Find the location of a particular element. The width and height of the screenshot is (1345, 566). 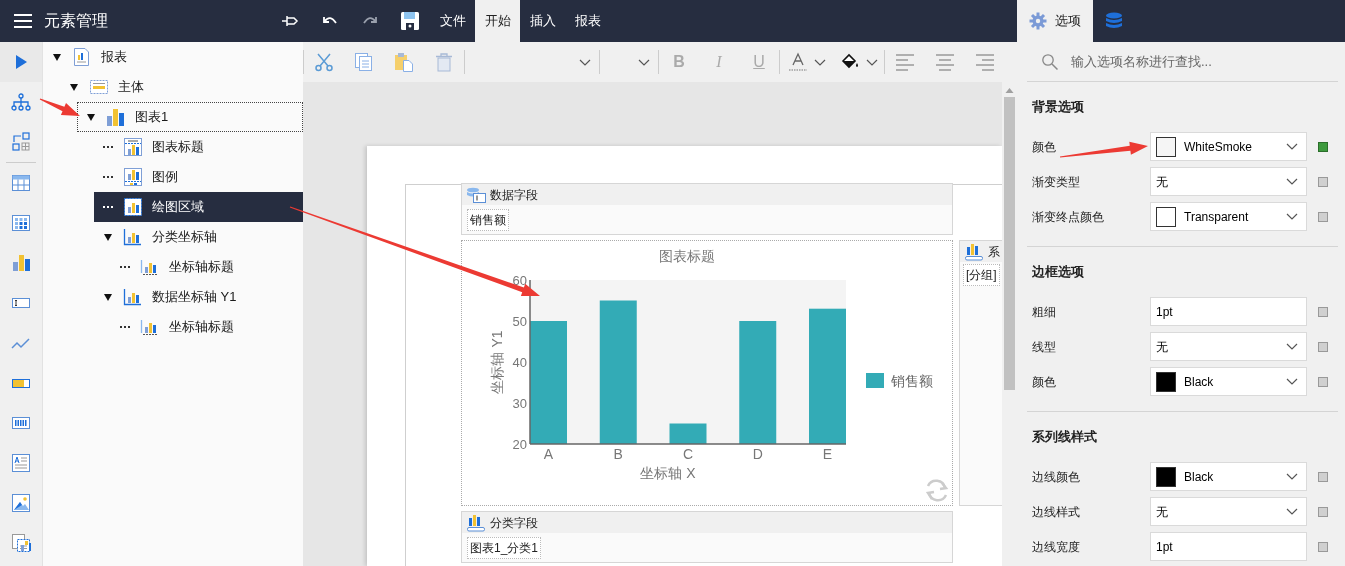

field-chip: [分组] is located at coordinates (981, 275).